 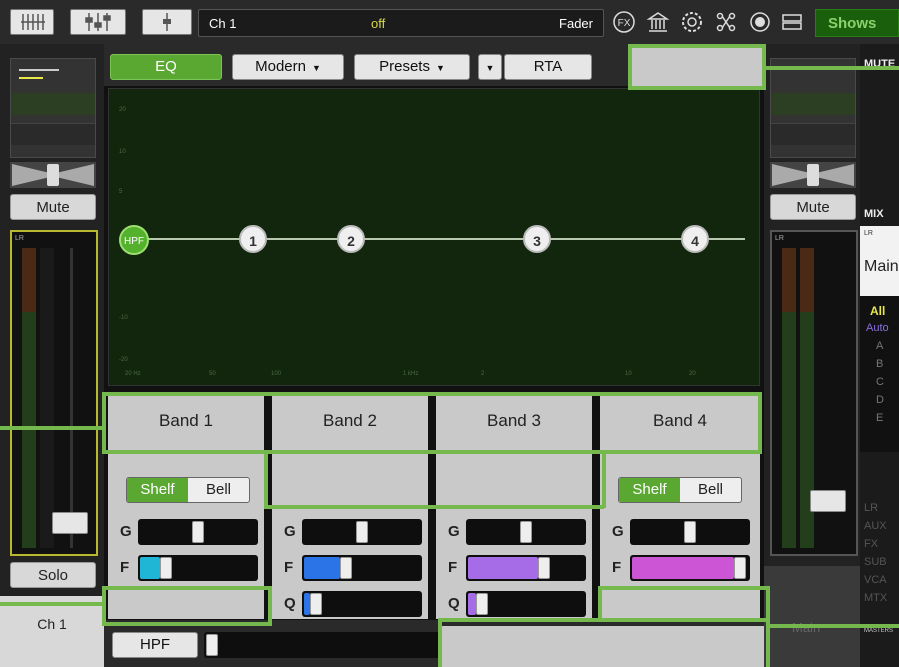 I want to click on band-4-freq-label: F, so click(x=617, y=567).